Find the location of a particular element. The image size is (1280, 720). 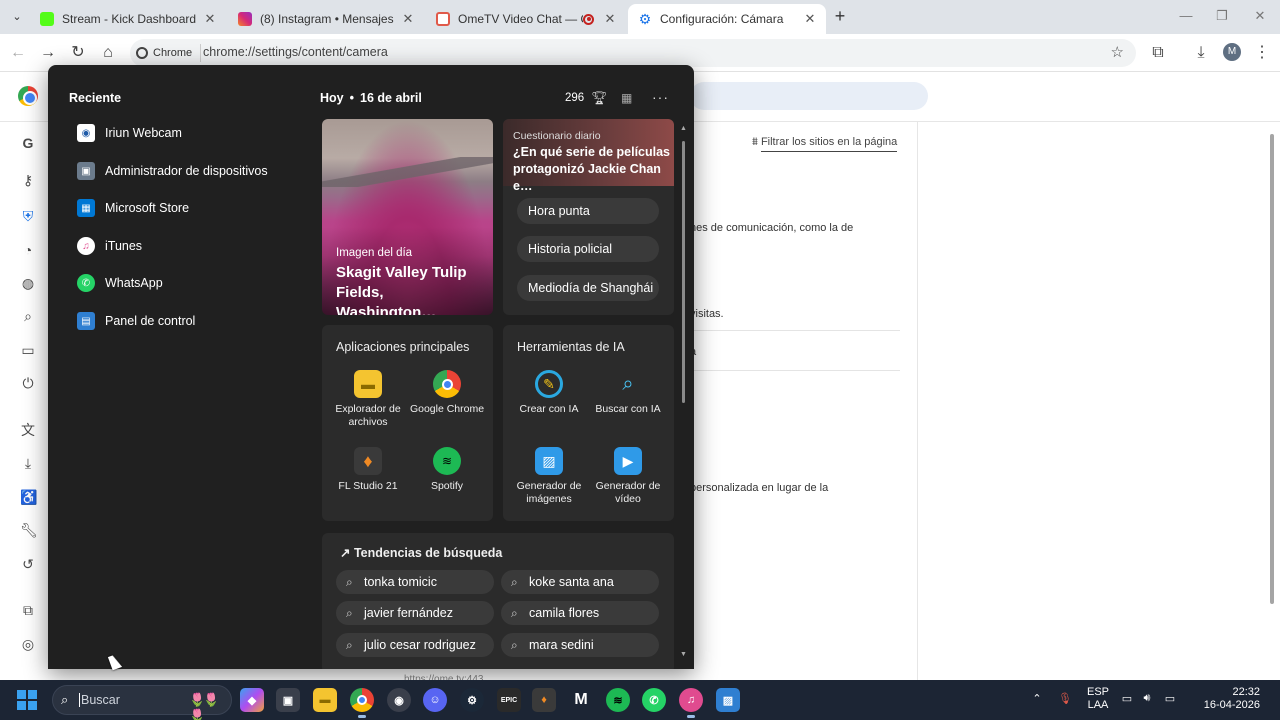

battery-icon: ▭ is located at coordinates (1170, 698).